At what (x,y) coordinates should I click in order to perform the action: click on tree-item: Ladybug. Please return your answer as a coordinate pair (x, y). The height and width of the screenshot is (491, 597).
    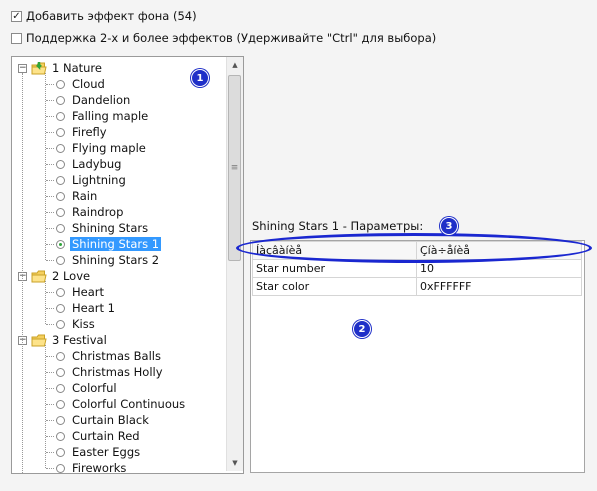
    Looking at the image, I should click on (89, 164).